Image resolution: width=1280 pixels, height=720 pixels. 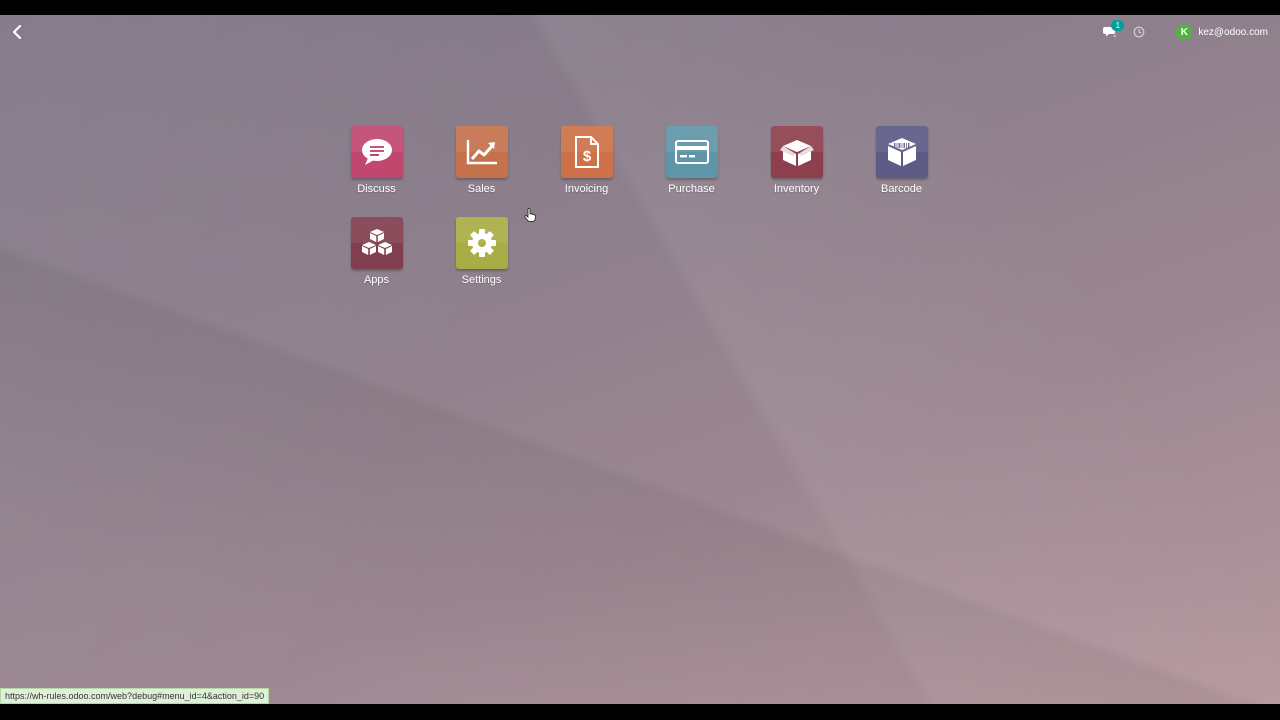 I want to click on app-label: Purchase, so click(x=691, y=189).